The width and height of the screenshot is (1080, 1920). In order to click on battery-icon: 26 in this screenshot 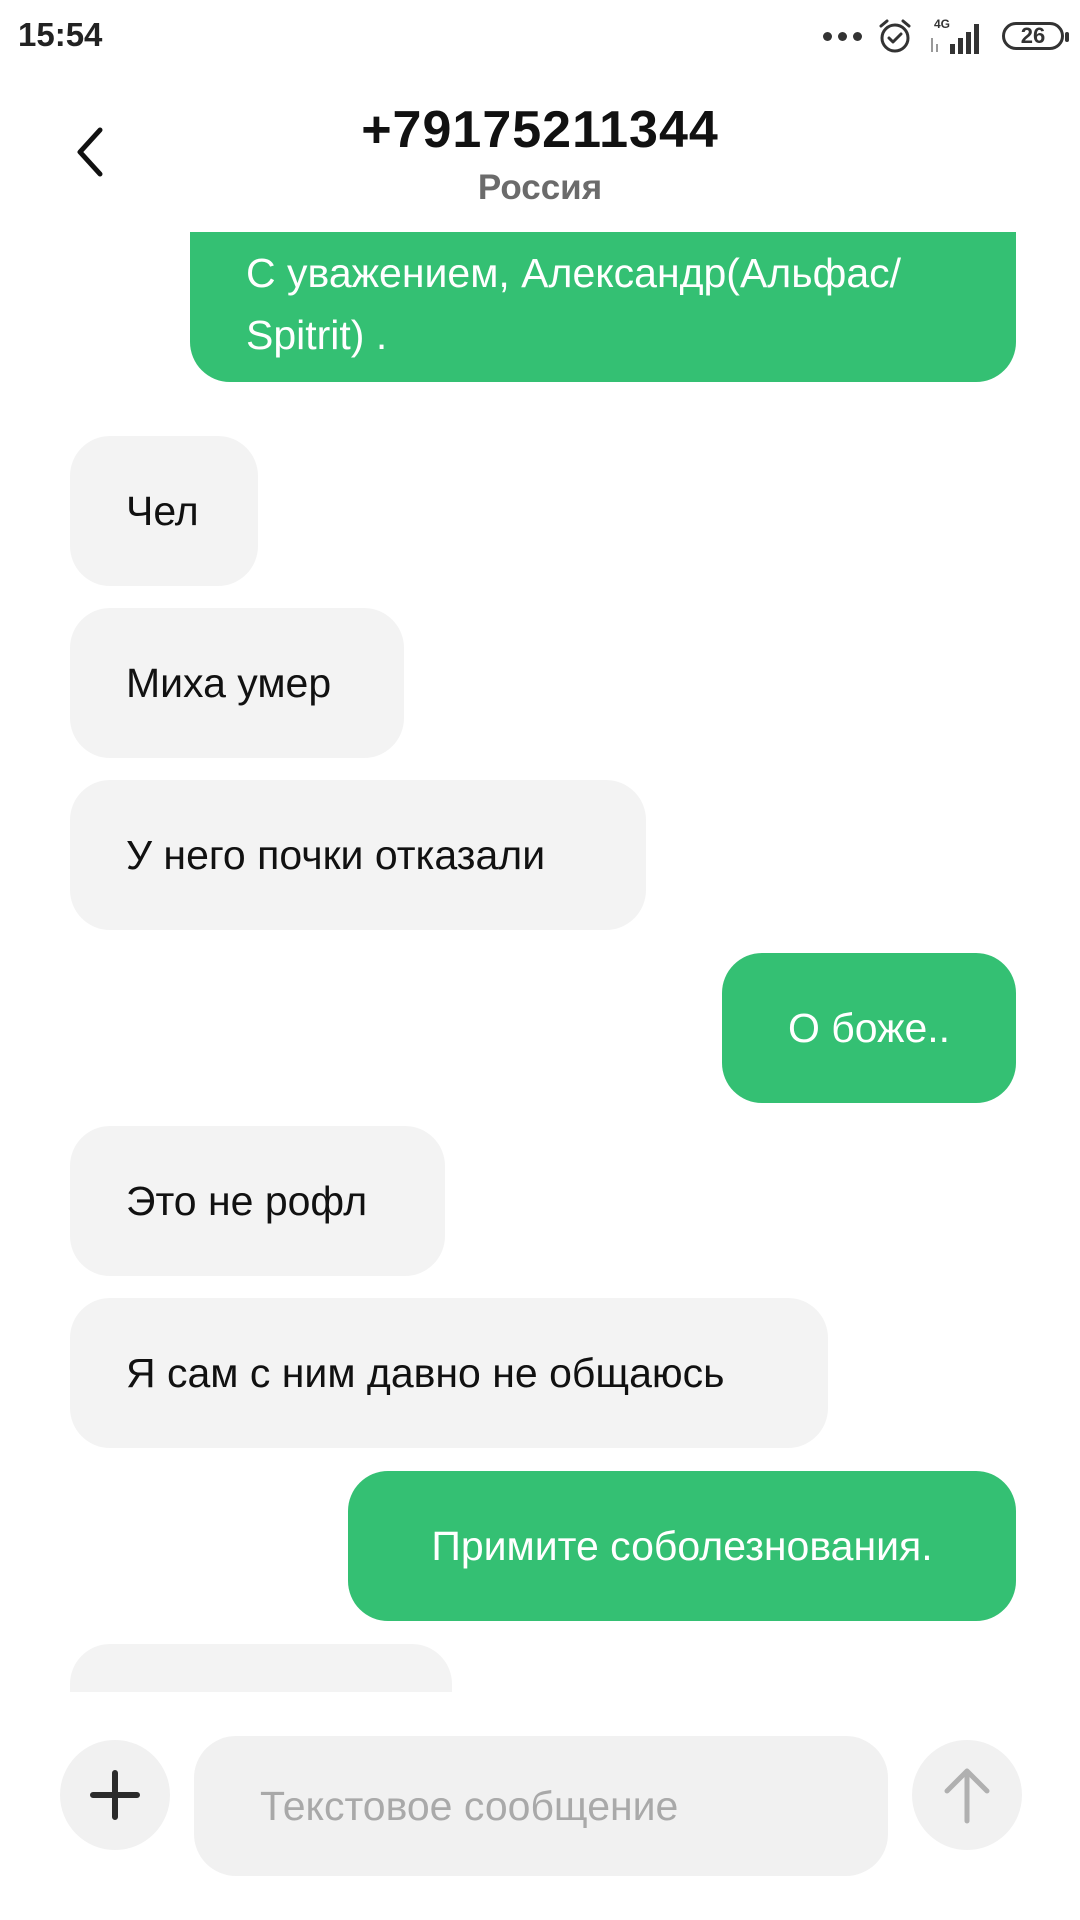, I will do `click(1035, 36)`.